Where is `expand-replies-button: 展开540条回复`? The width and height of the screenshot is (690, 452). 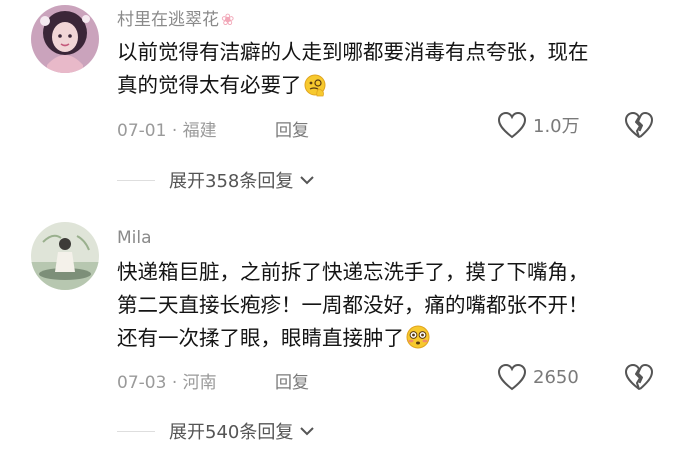 expand-replies-button: 展开540条回复 is located at coordinates (216, 431).